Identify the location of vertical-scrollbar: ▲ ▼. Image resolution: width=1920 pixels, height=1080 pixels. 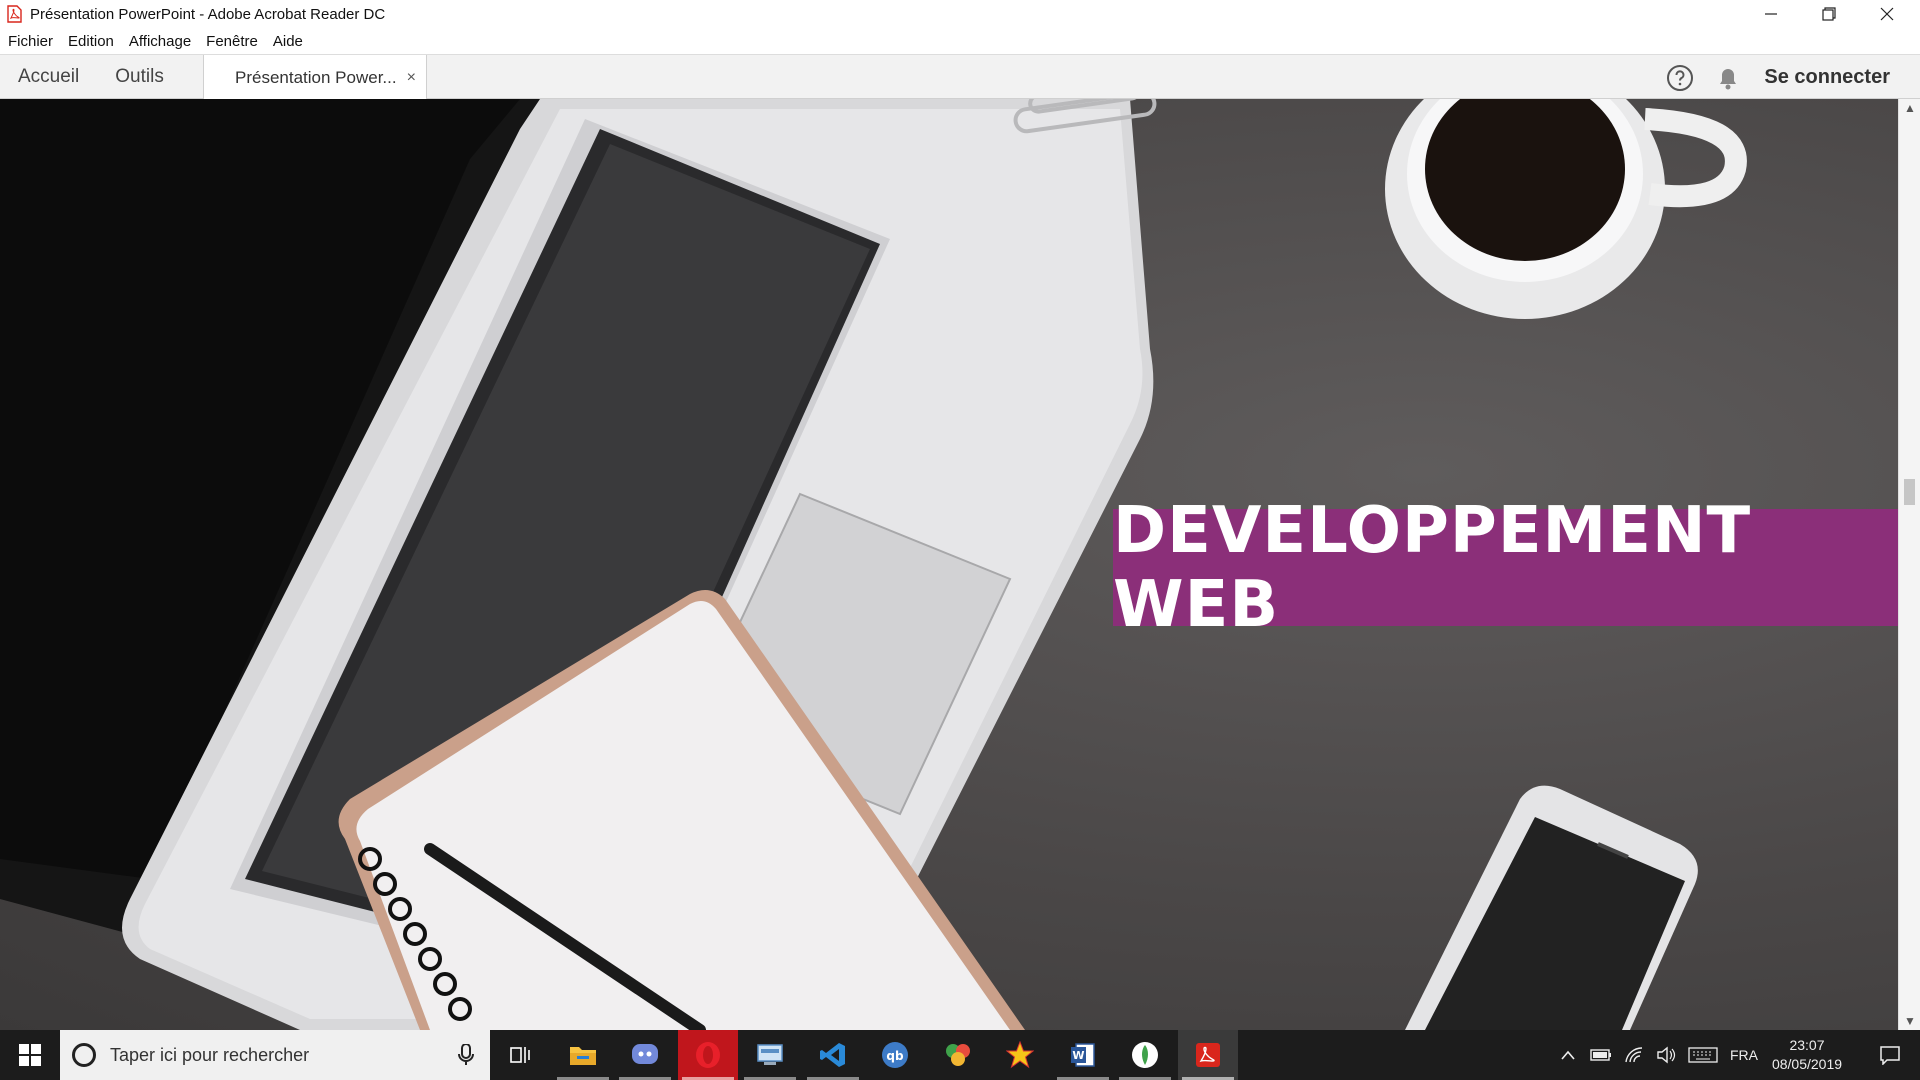
(1909, 564).